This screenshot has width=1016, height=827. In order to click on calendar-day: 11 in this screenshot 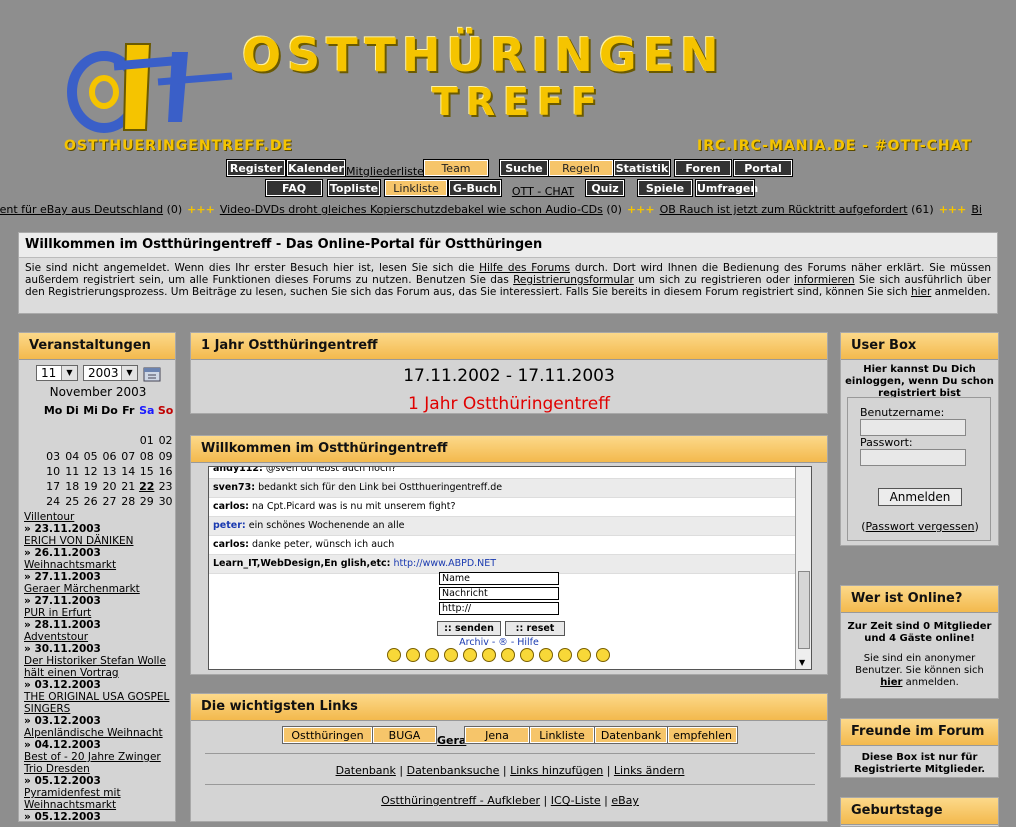, I will do `click(72, 471)`.